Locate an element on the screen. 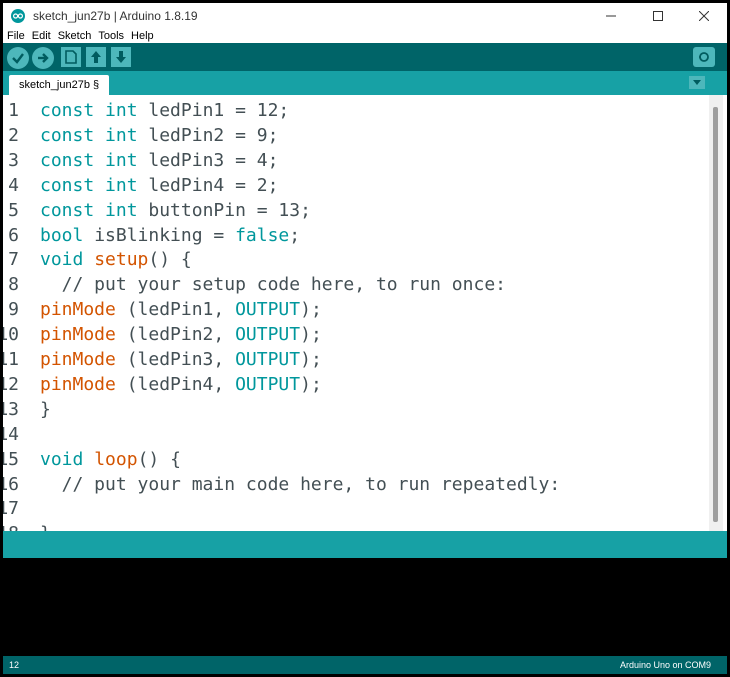 This screenshot has width=730, height=677. code-line: 10 pinMode (ledPin2, OUTPUT); is located at coordinates (355, 334).